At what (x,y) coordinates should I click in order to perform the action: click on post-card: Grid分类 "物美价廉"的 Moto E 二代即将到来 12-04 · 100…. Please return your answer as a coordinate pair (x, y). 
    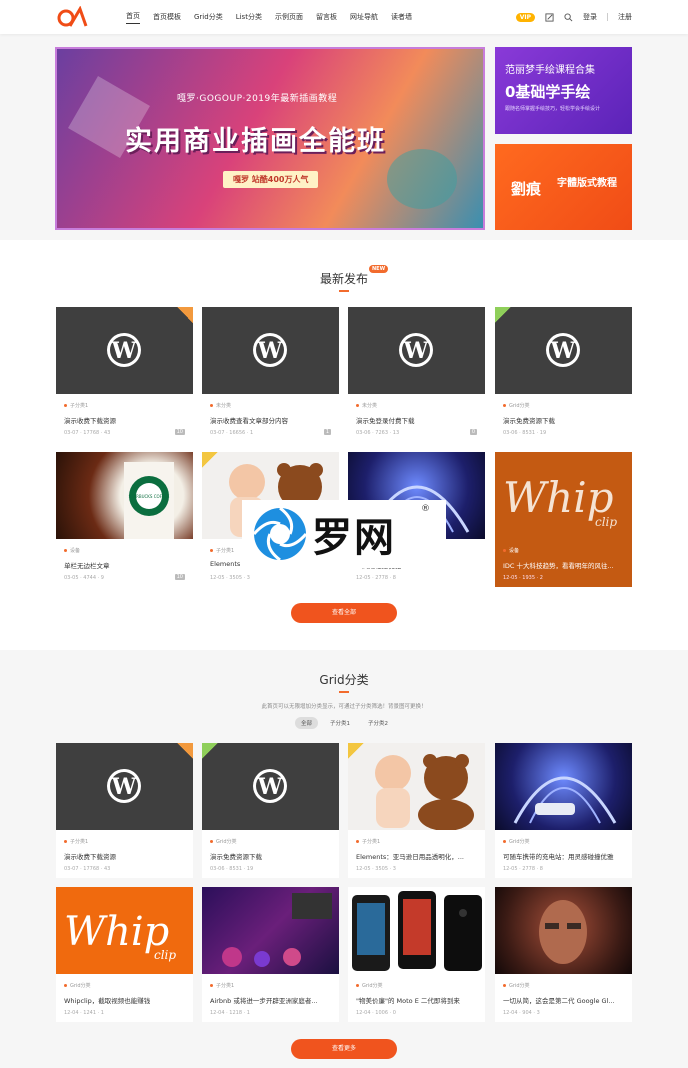
    Looking at the image, I should click on (416, 954).